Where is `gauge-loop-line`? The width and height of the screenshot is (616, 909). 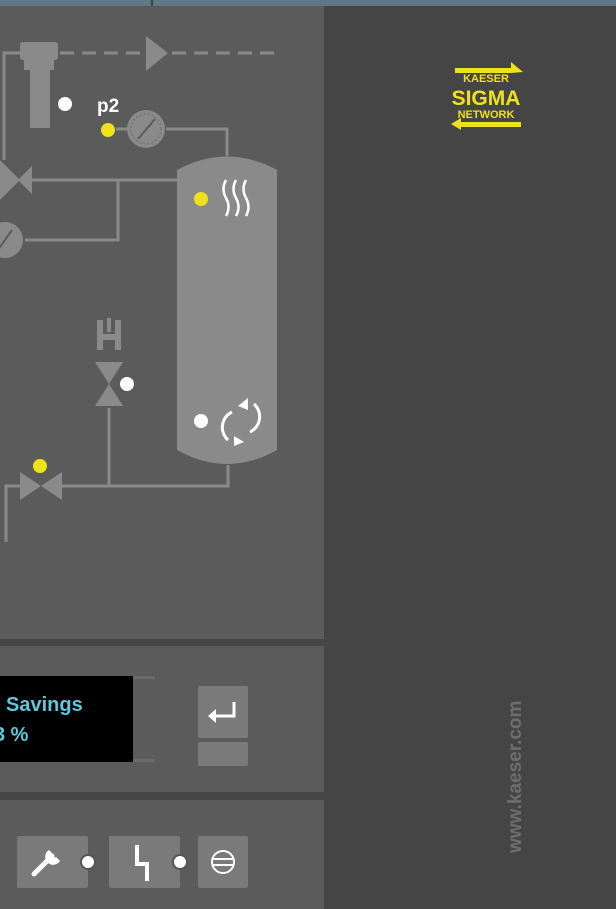
gauge-loop-line is located at coordinates (72, 211).